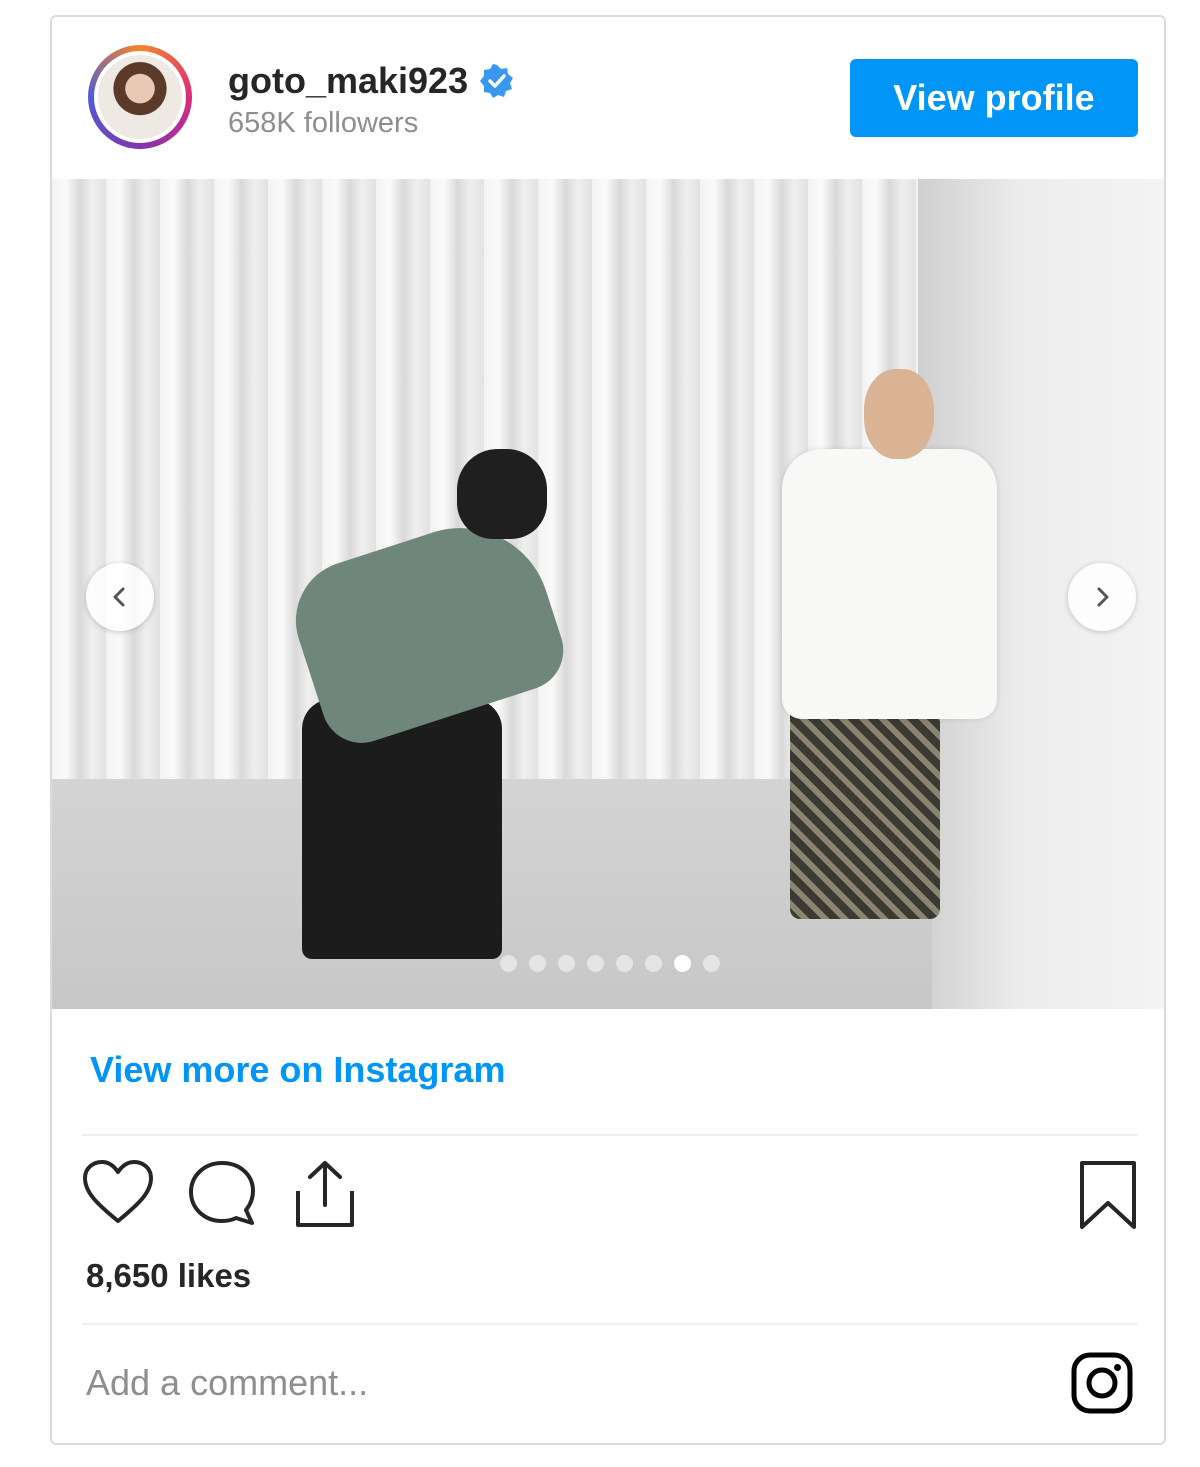 The image size is (1200, 1467). What do you see at coordinates (1102, 1383) in the screenshot?
I see `instagram-logo-icon` at bounding box center [1102, 1383].